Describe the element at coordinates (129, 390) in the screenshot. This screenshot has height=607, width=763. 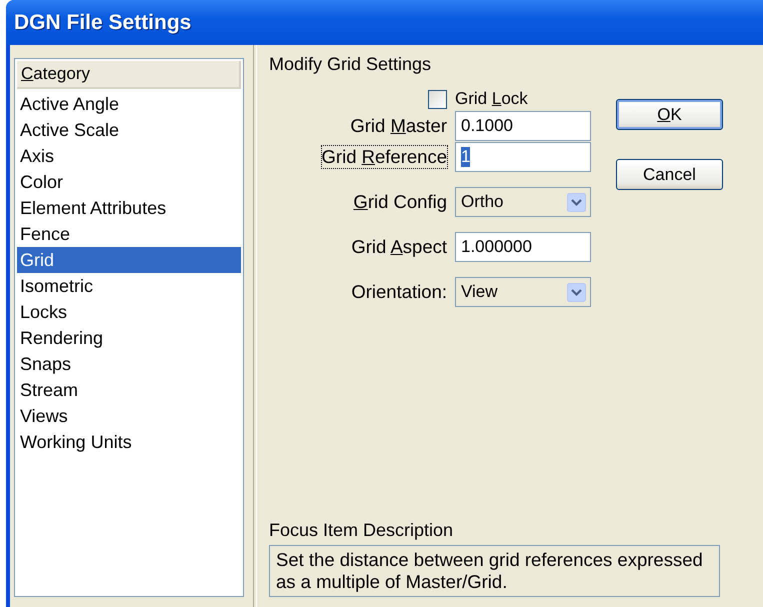
I see `category-item: Stream` at that location.